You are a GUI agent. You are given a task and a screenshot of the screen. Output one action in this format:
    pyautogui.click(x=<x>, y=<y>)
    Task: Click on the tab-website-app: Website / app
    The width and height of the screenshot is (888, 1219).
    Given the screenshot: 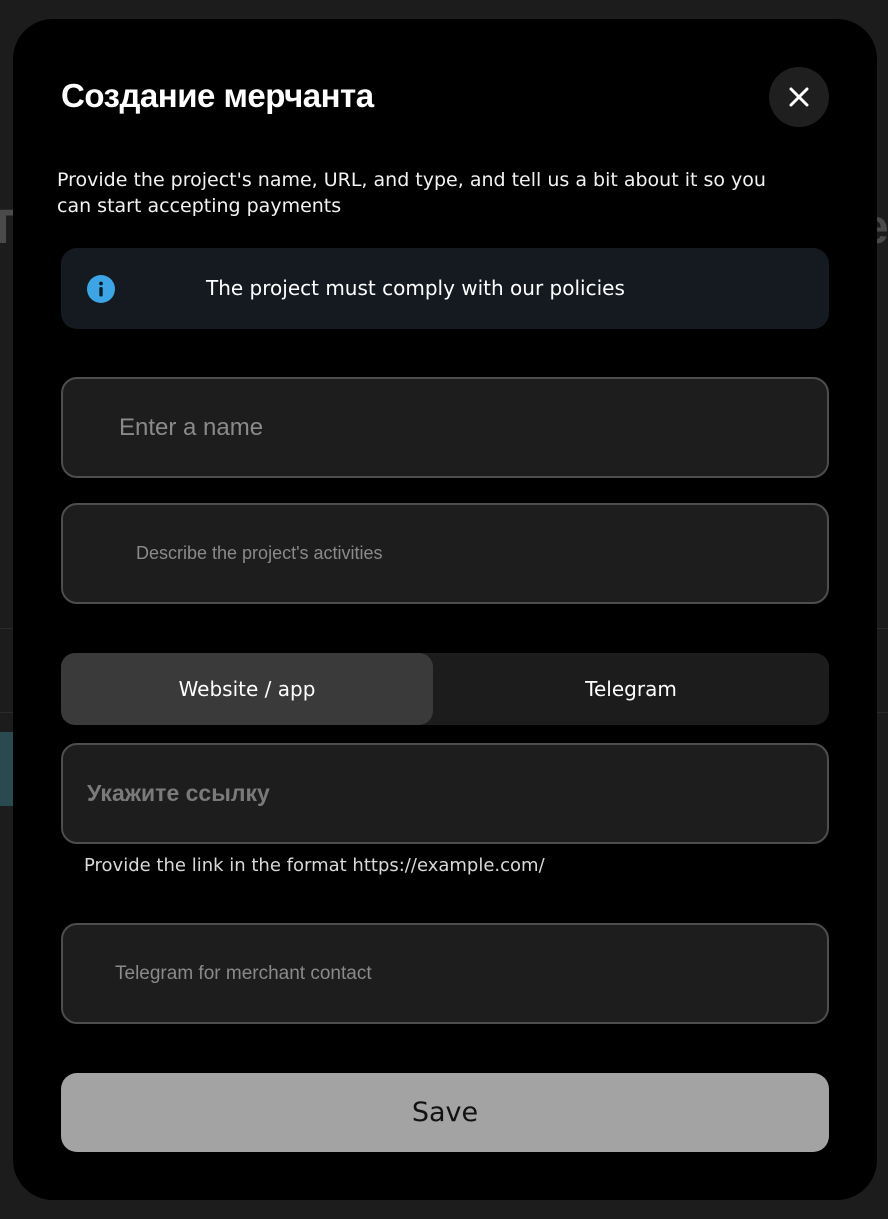 What is the action you would take?
    pyautogui.click(x=247, y=689)
    